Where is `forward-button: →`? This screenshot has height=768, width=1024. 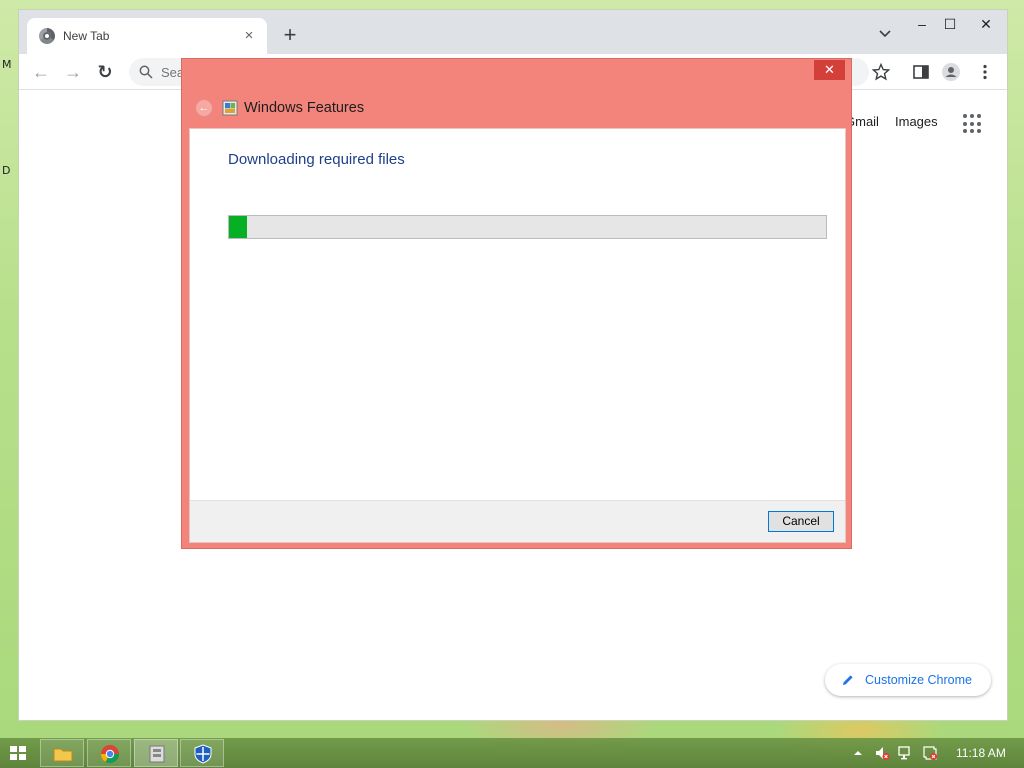 forward-button: → is located at coordinates (73, 72).